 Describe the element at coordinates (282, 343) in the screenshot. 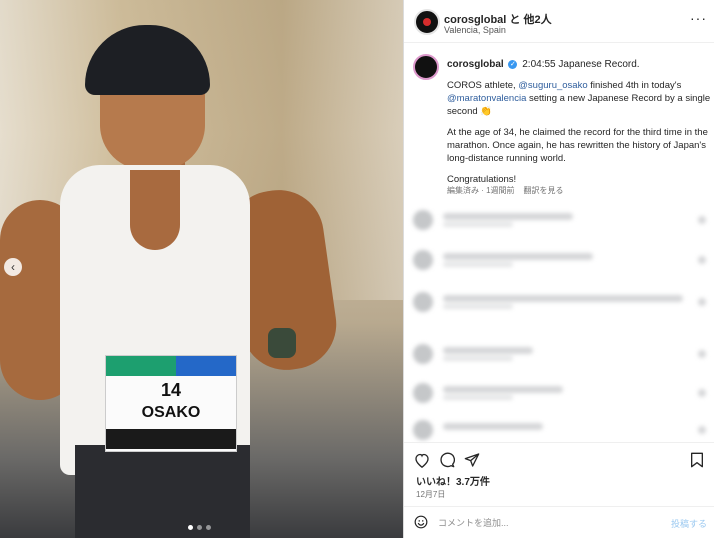

I see `photo-watch` at that location.